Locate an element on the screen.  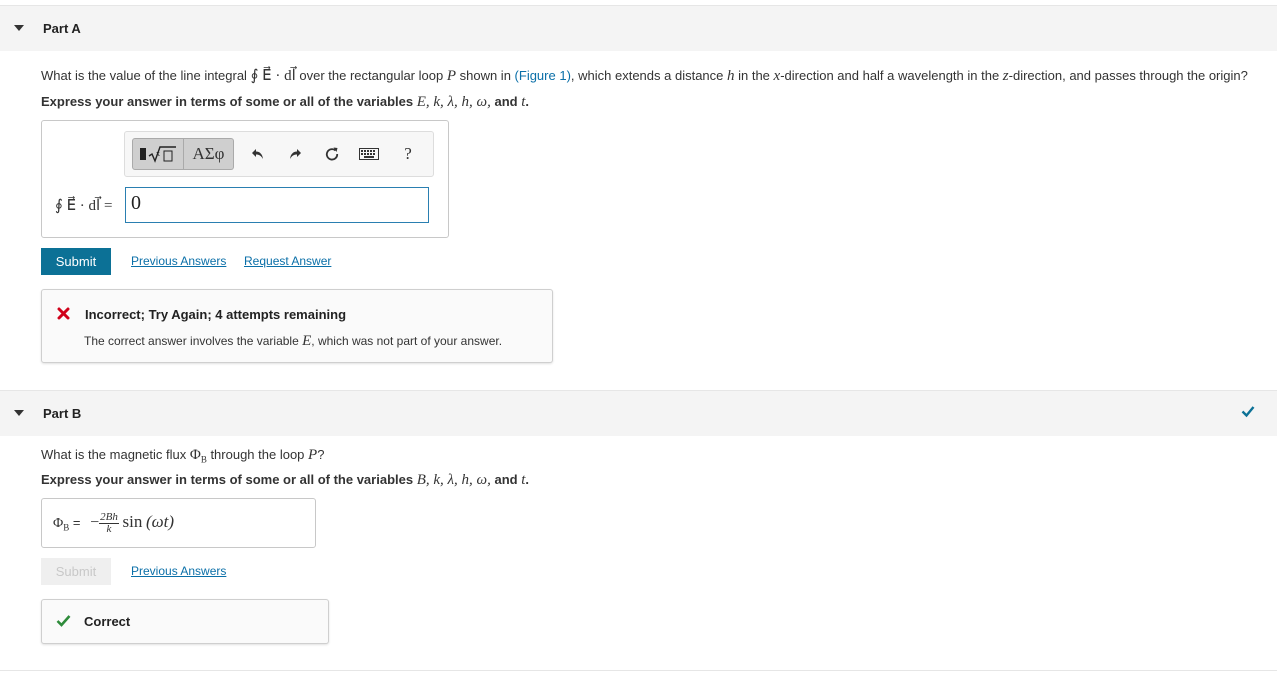
request-answer-link: Request Answer is located at coordinates (287, 261).